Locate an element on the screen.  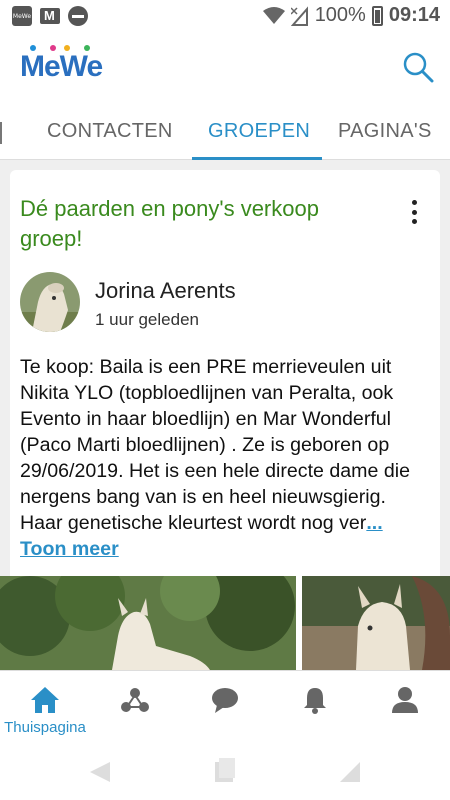
horse-photo-left is located at coordinates (148, 623).